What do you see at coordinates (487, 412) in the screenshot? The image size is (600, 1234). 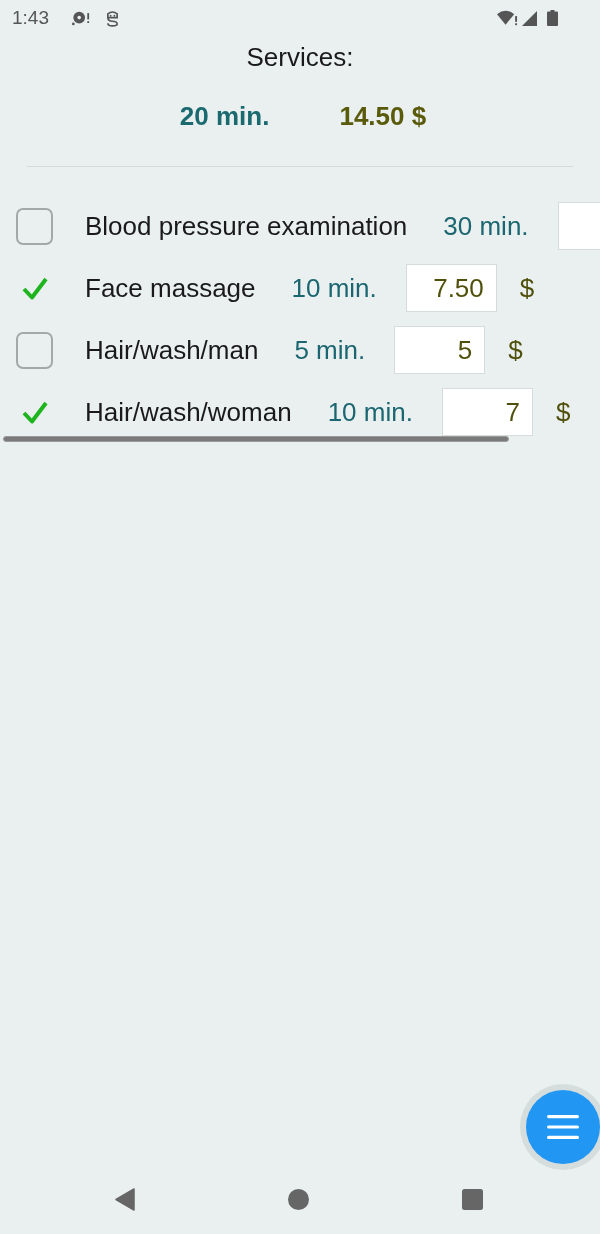 I see `price-field: 7` at bounding box center [487, 412].